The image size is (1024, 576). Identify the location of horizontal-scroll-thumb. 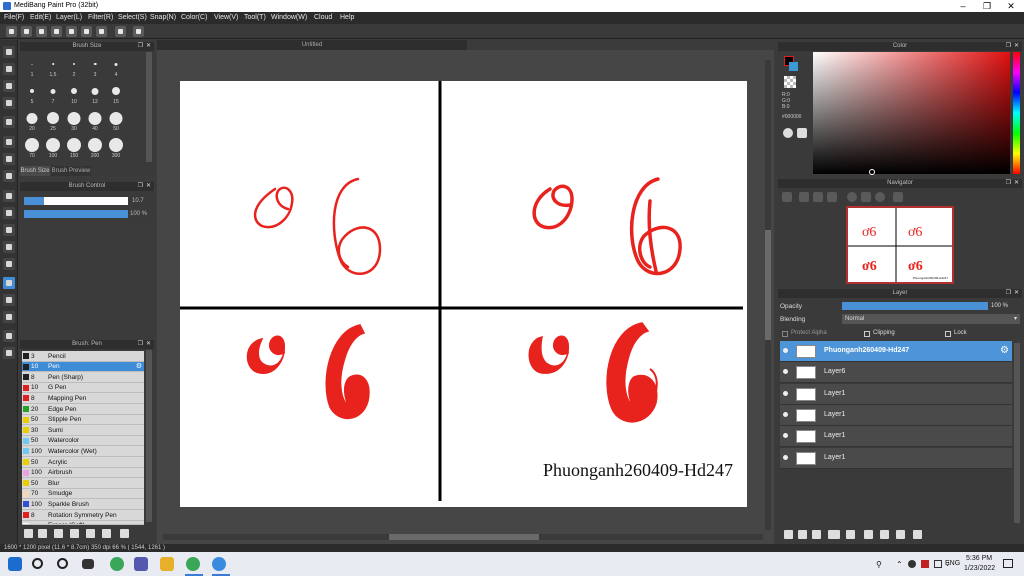
(464, 537).